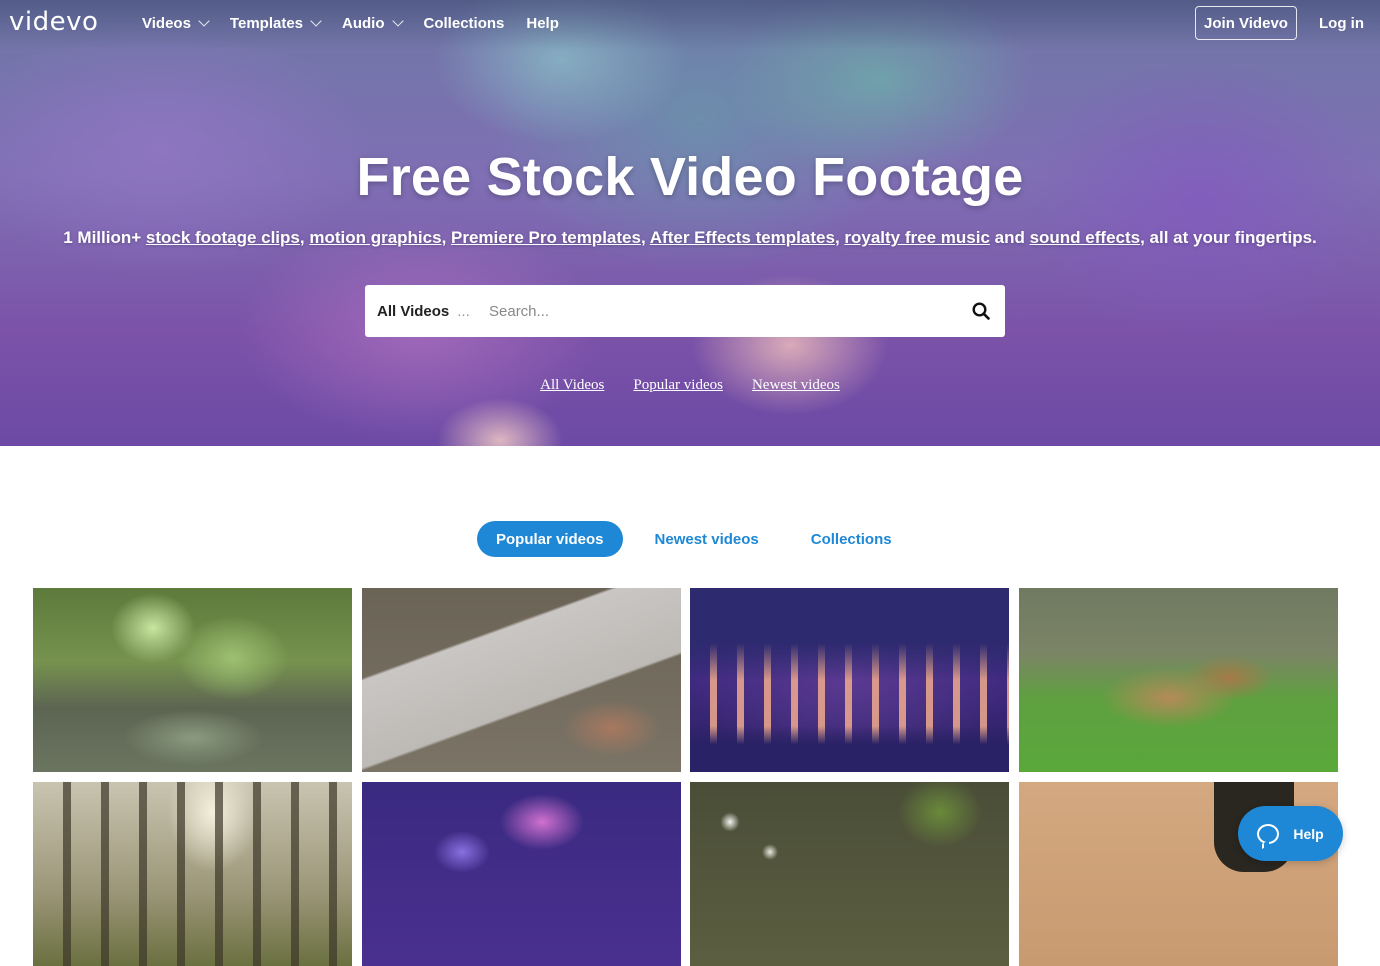 The image size is (1380, 966). What do you see at coordinates (104, 237) in the screenshot?
I see `subtitle-prefix: 1 Million+` at bounding box center [104, 237].